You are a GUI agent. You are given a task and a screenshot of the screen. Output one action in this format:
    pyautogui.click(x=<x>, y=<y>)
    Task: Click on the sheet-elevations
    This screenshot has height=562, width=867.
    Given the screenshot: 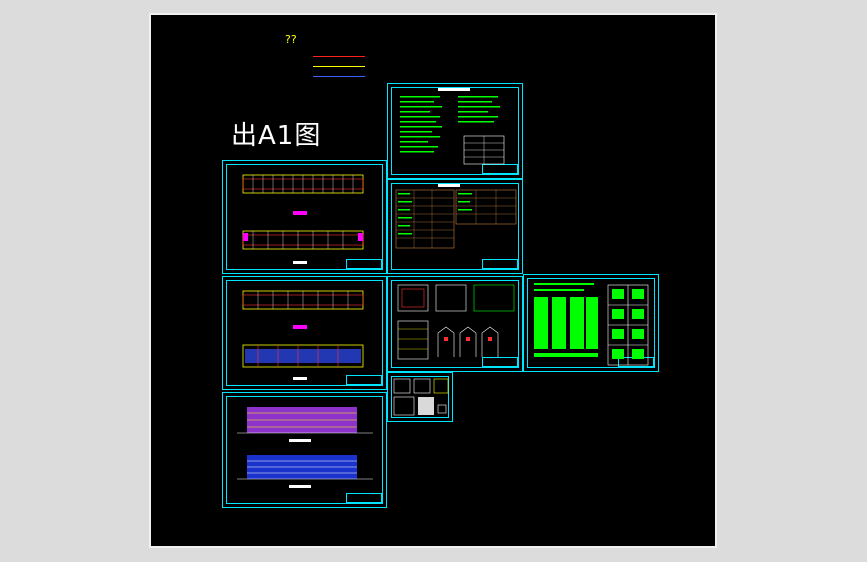 What is the action you would take?
    pyautogui.click(x=304, y=450)
    